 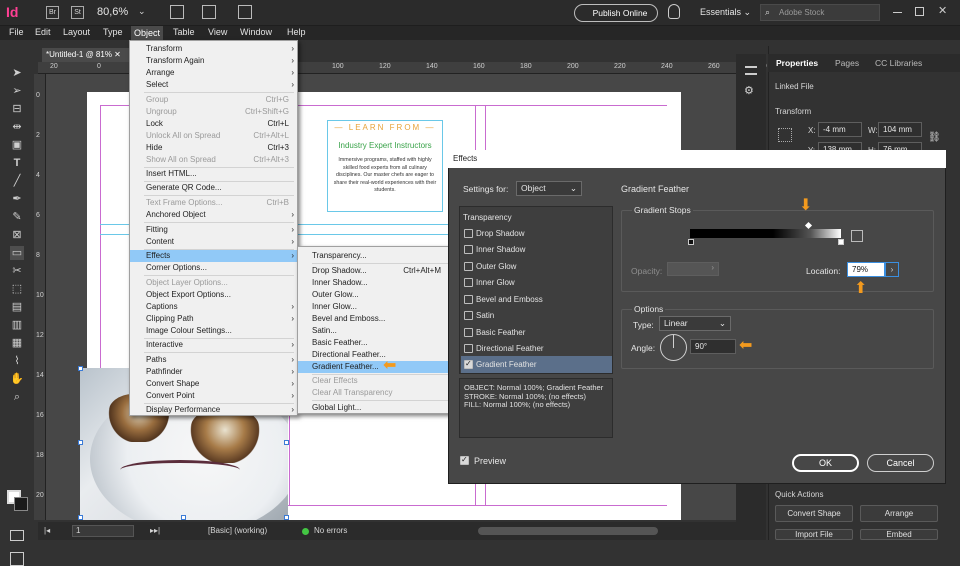 I want to click on lightbulb-icon, so click(x=674, y=11).